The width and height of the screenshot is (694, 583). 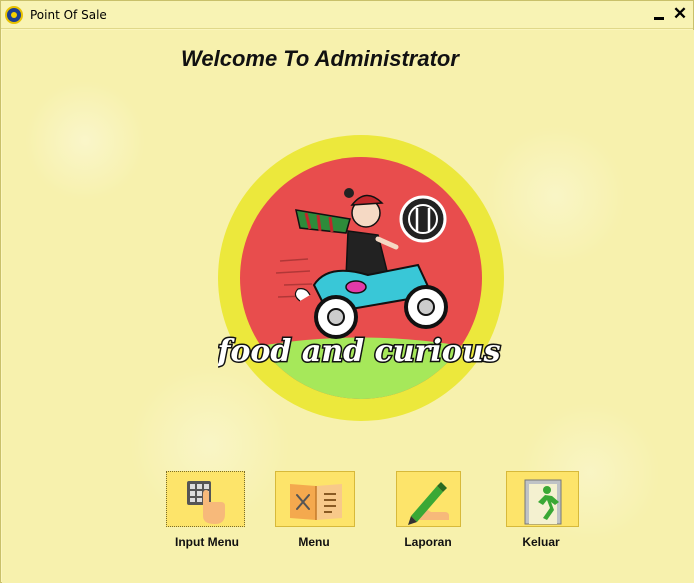 What do you see at coordinates (359, 351) in the screenshot?
I see `brand-logo-text: food and curious` at bounding box center [359, 351].